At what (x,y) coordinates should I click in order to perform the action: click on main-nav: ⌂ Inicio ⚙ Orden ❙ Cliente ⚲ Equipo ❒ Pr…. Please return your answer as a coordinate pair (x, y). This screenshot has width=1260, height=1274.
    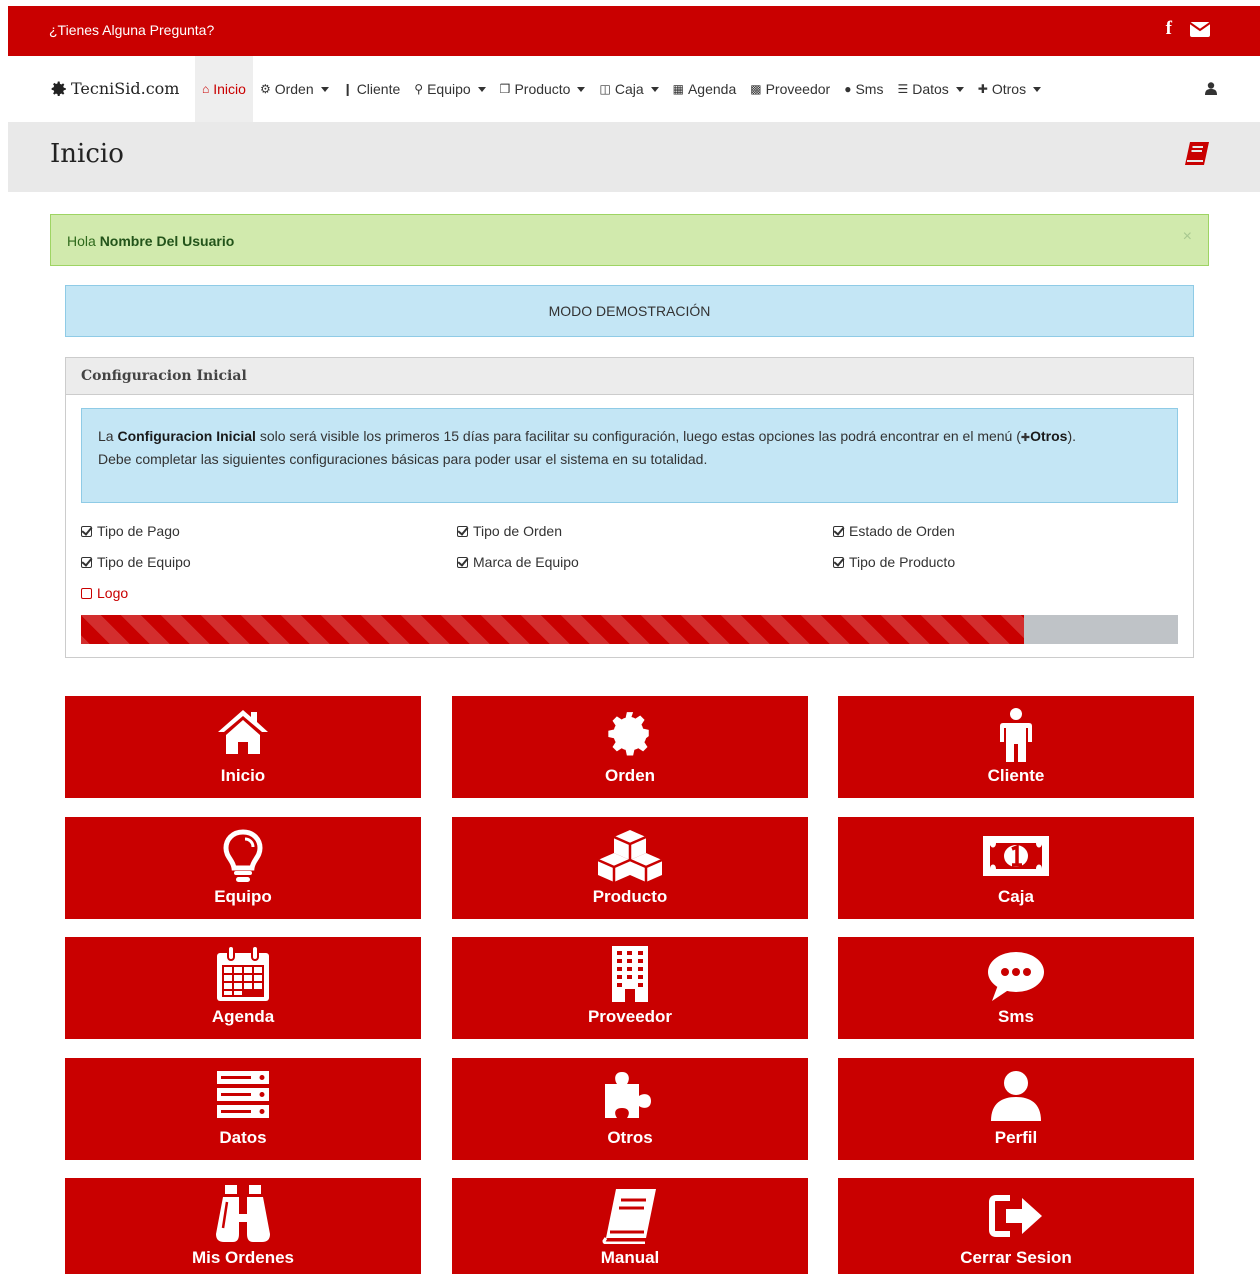
    Looking at the image, I should click on (621, 89).